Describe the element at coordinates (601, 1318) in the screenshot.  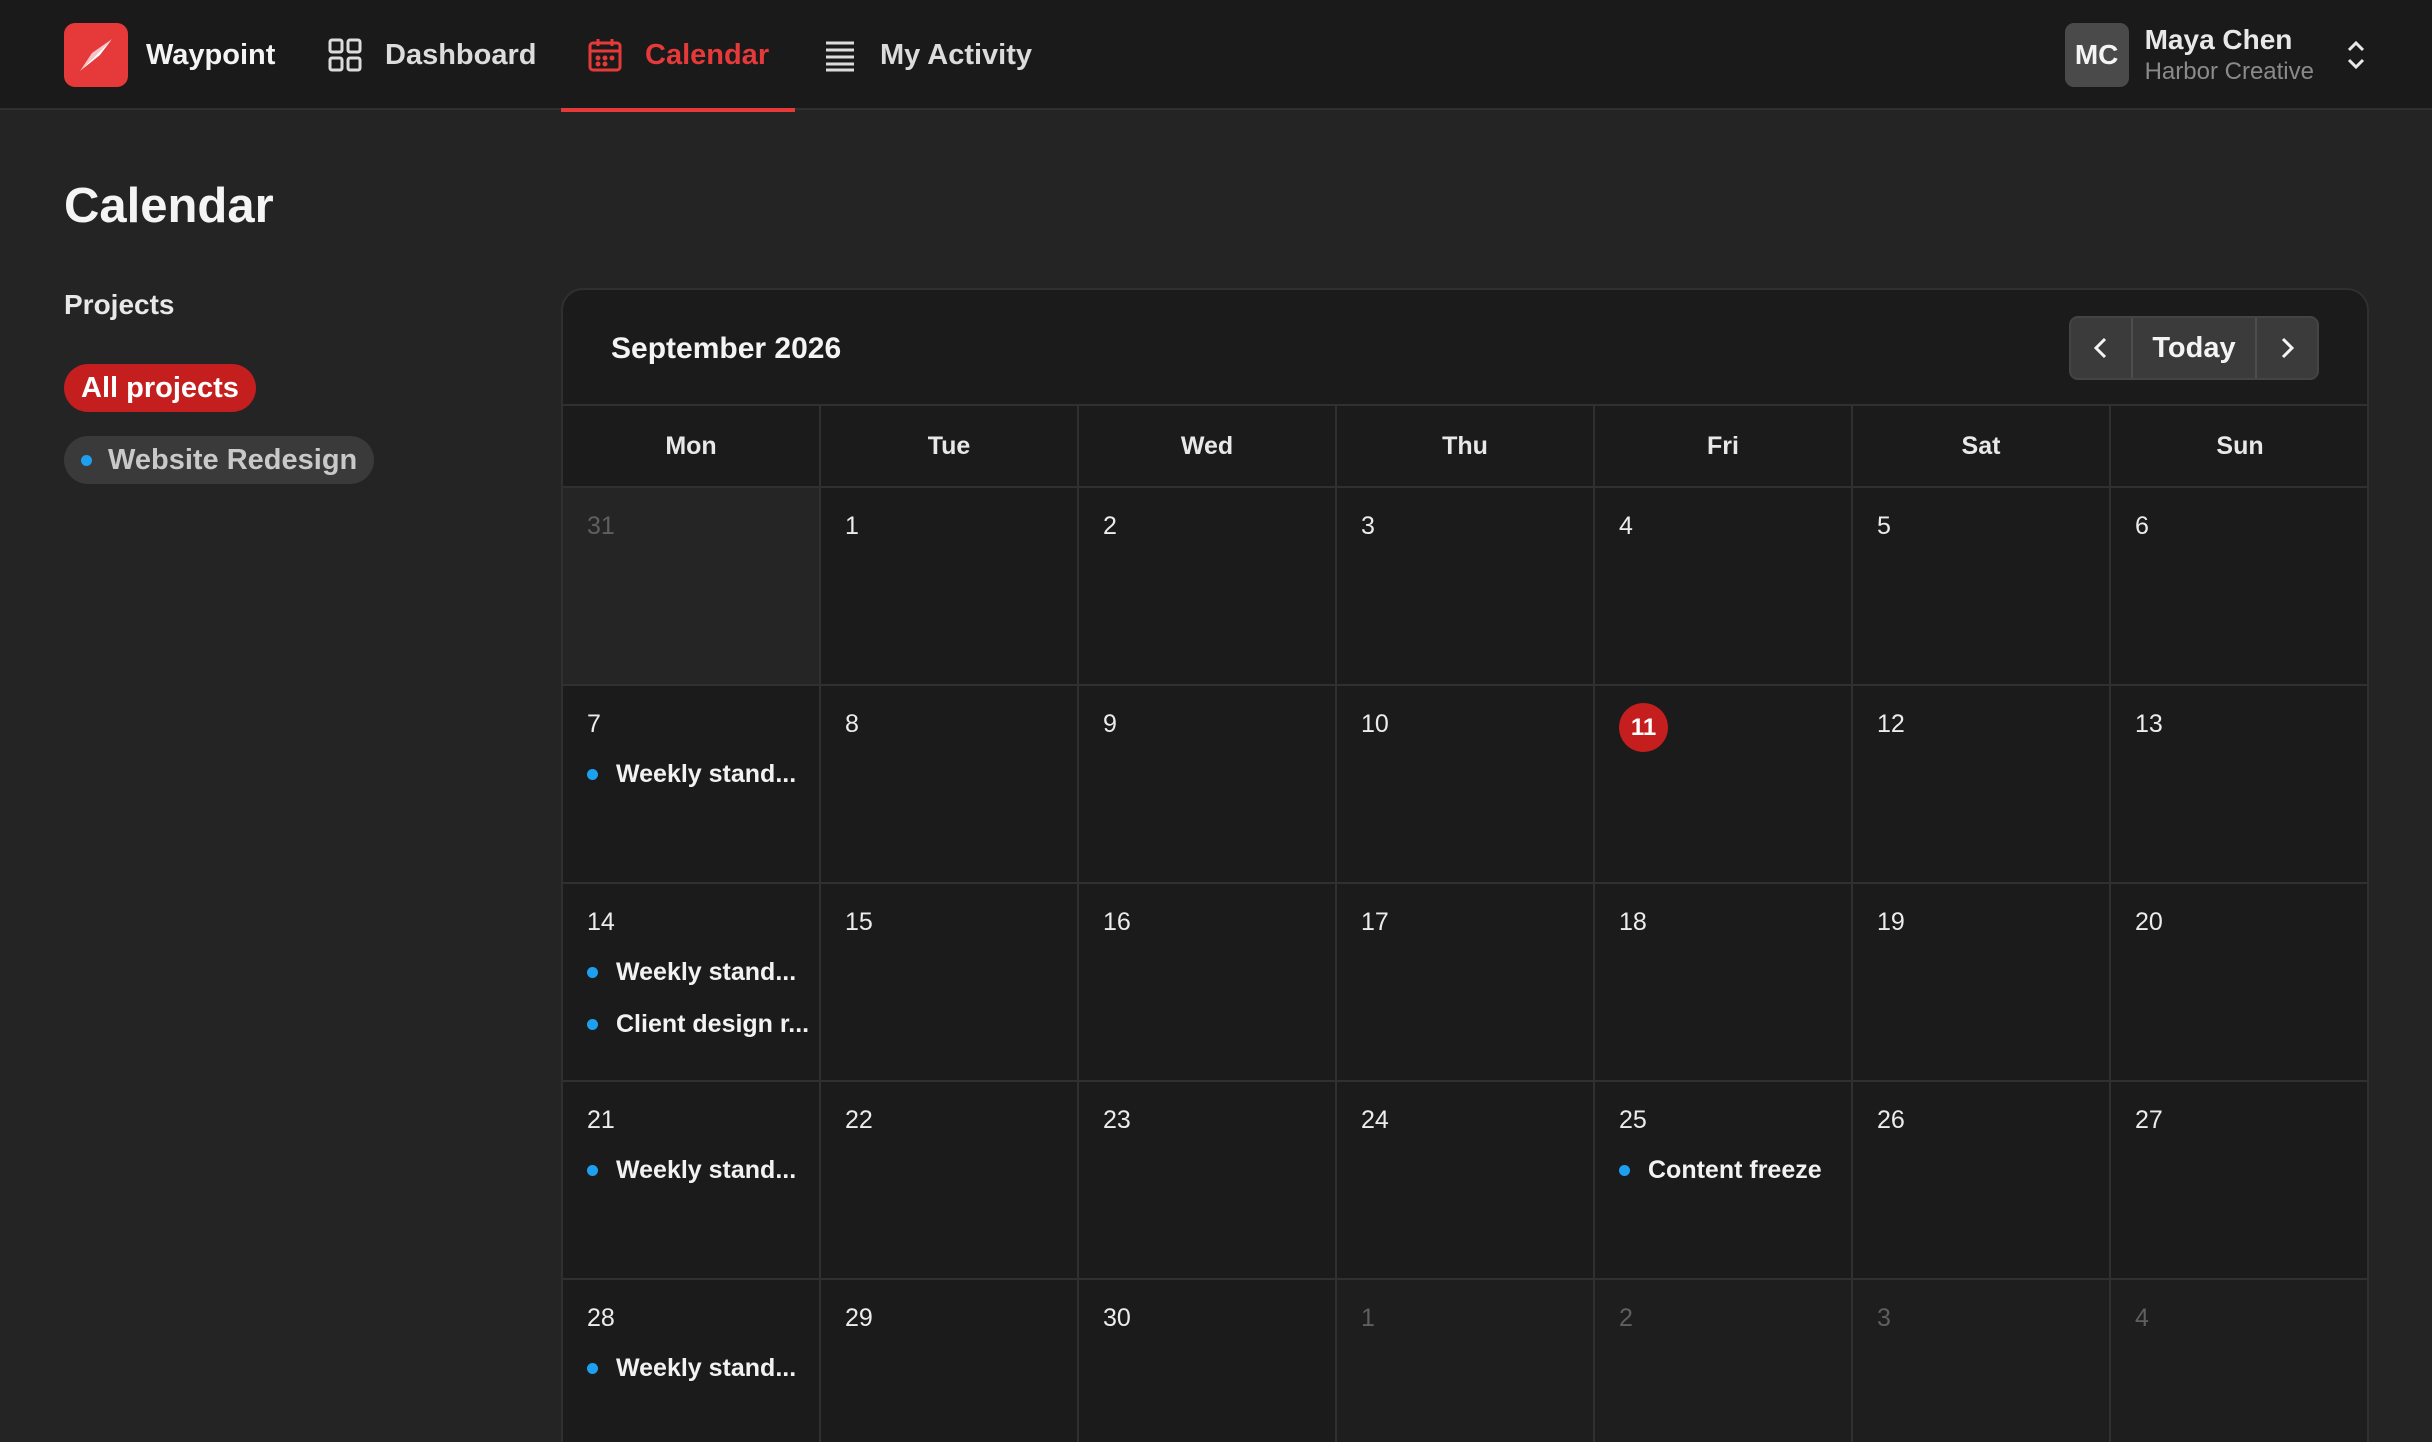
I see `day-number: 28` at that location.